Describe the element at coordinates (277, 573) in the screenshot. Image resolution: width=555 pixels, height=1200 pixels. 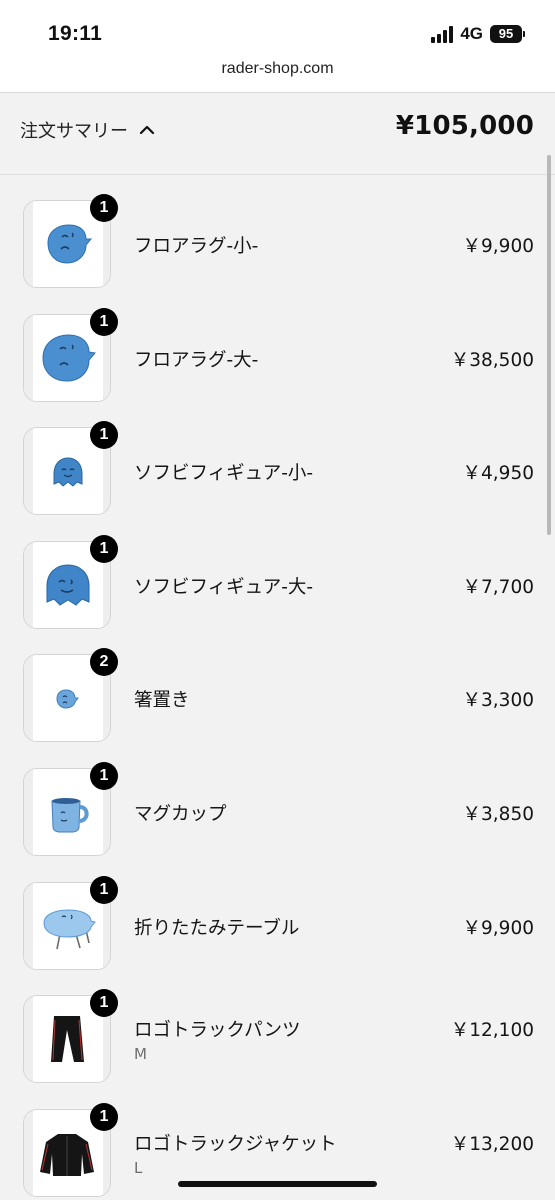
I see `line-item: 1 ソフビフィギュア-大- ￥7,700` at that location.